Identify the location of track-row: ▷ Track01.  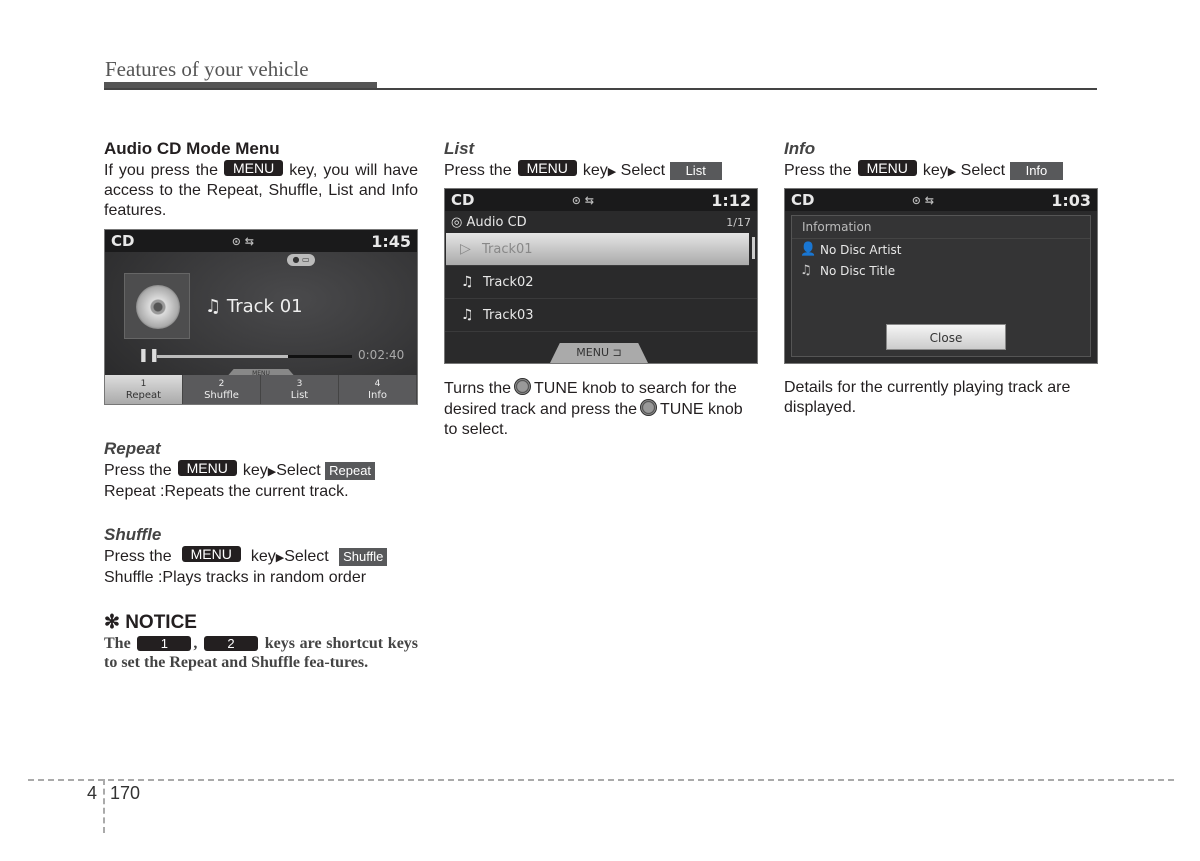
(597, 249).